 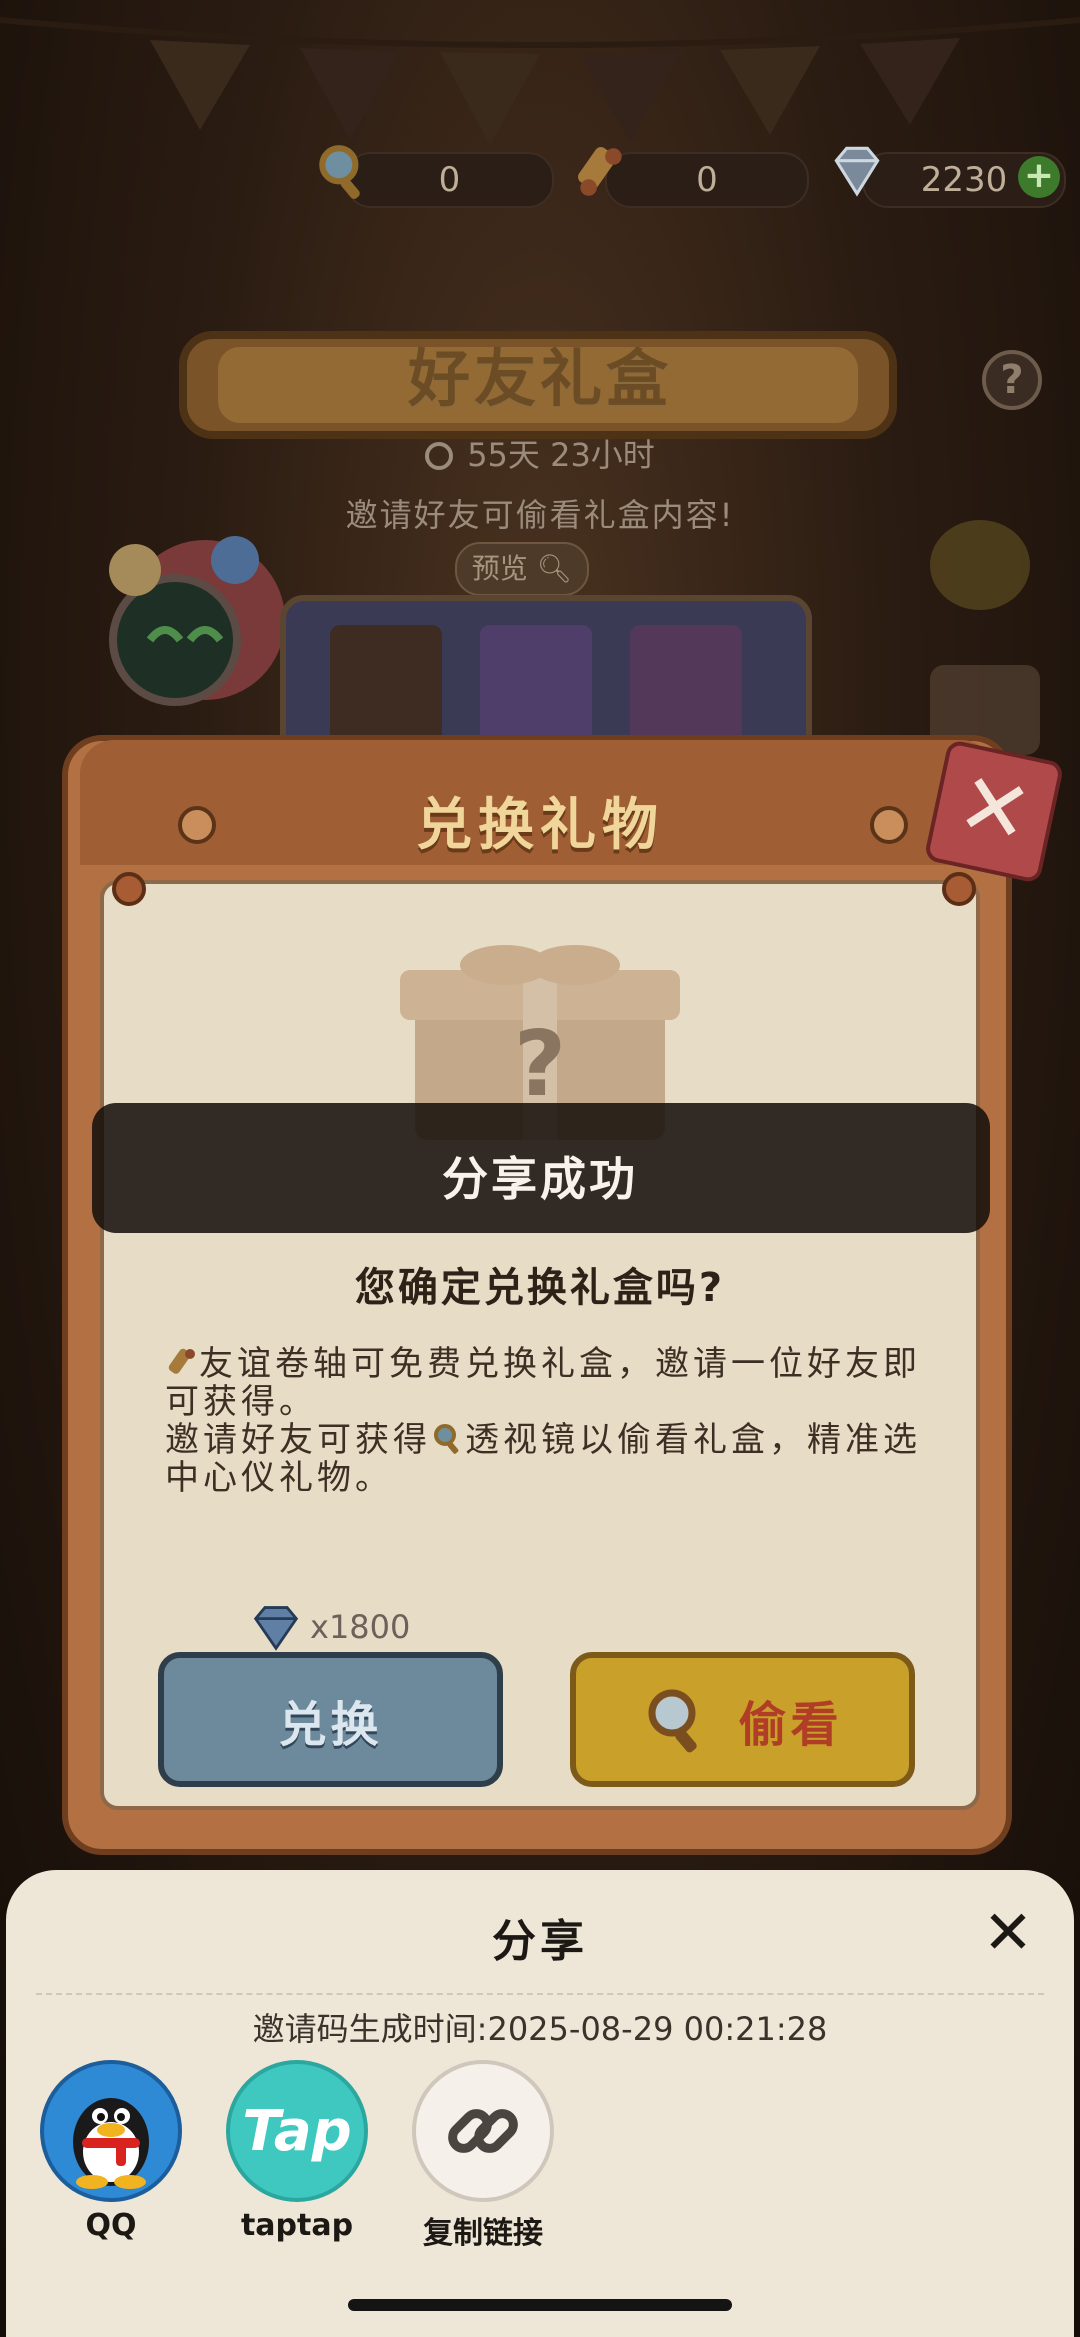 What do you see at coordinates (330, 1719) in the screenshot?
I see `exchange-button: 兑换` at bounding box center [330, 1719].